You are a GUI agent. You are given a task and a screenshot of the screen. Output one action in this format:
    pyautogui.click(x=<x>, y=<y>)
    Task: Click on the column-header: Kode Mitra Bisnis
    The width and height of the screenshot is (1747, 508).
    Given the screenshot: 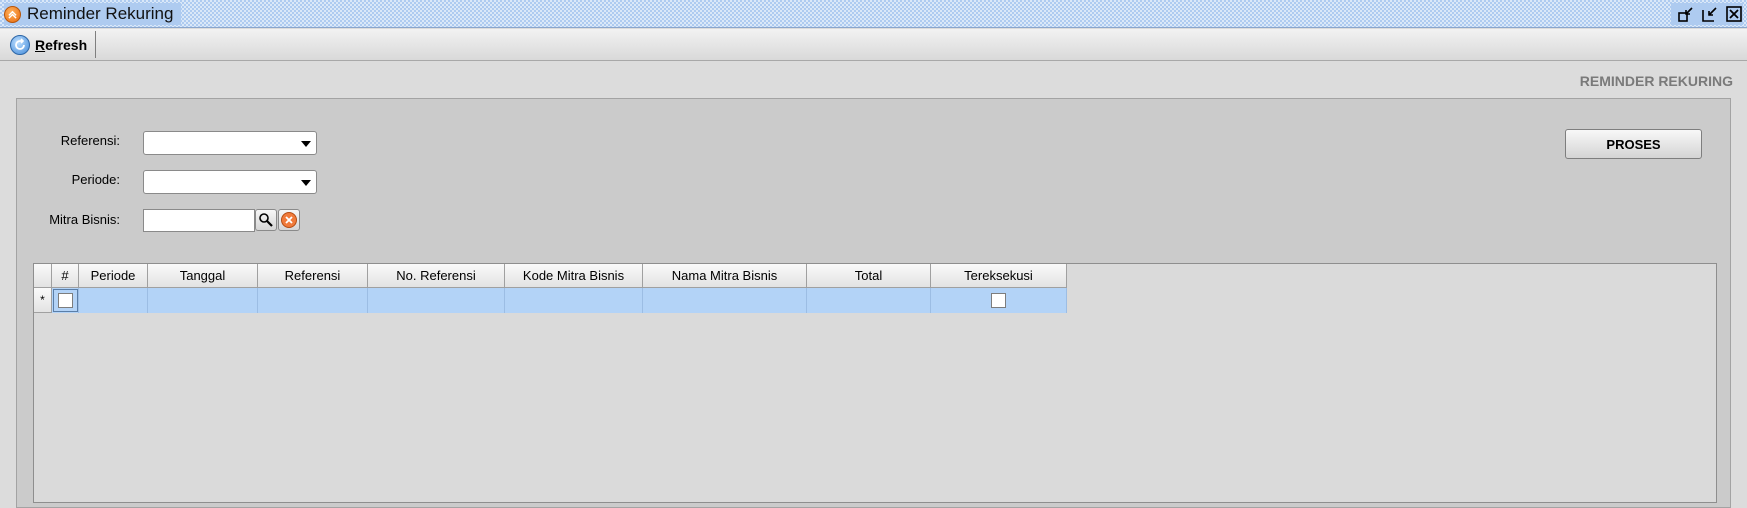 What is the action you would take?
    pyautogui.click(x=574, y=276)
    